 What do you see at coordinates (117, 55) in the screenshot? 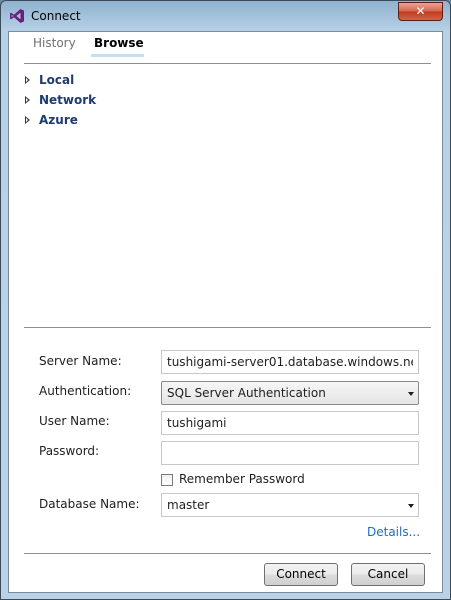
I see `active-tab-indicator` at bounding box center [117, 55].